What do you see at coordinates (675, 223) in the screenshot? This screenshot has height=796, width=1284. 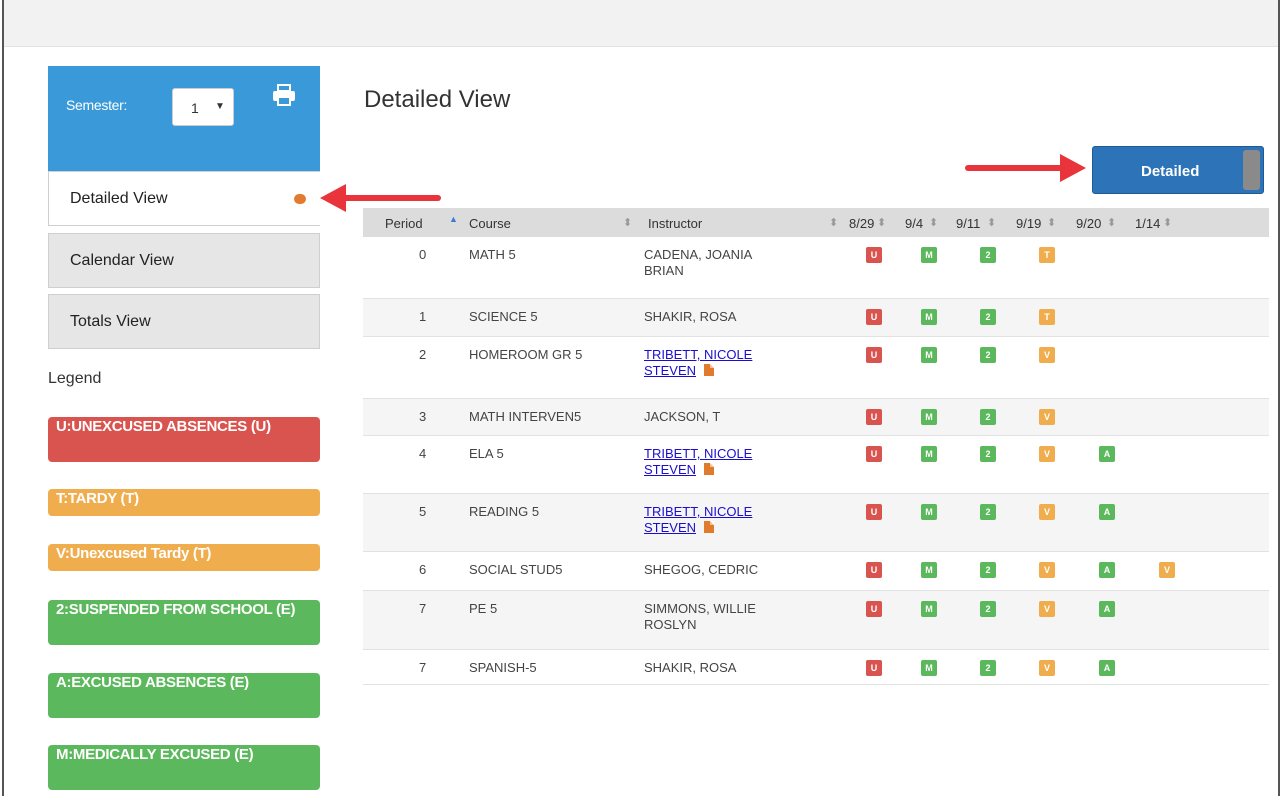 I see `col-header-instructor: Instructor` at bounding box center [675, 223].